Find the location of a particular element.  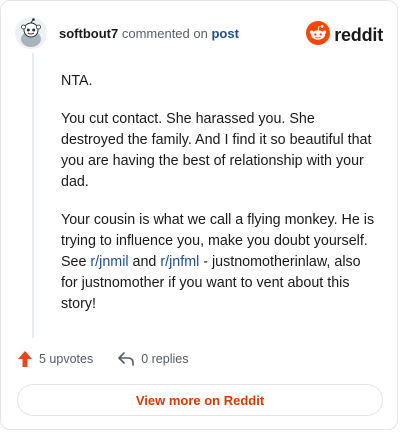

username-link: softbout7 is located at coordinates (88, 33).